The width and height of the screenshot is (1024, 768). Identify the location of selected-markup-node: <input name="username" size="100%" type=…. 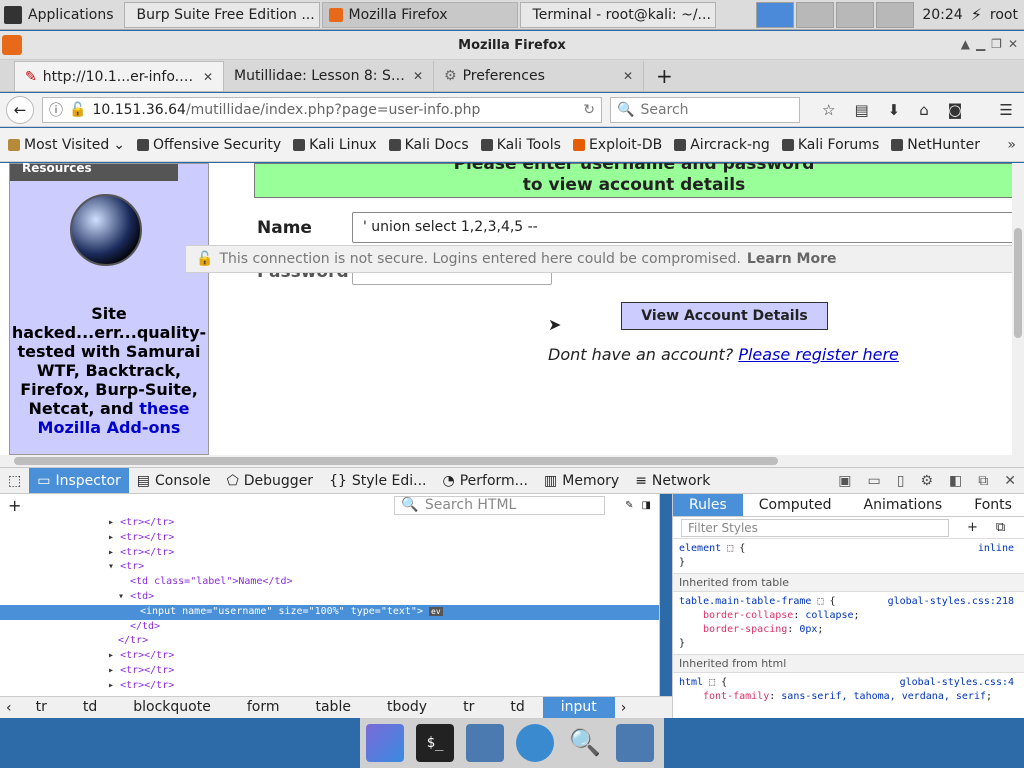
(329, 612).